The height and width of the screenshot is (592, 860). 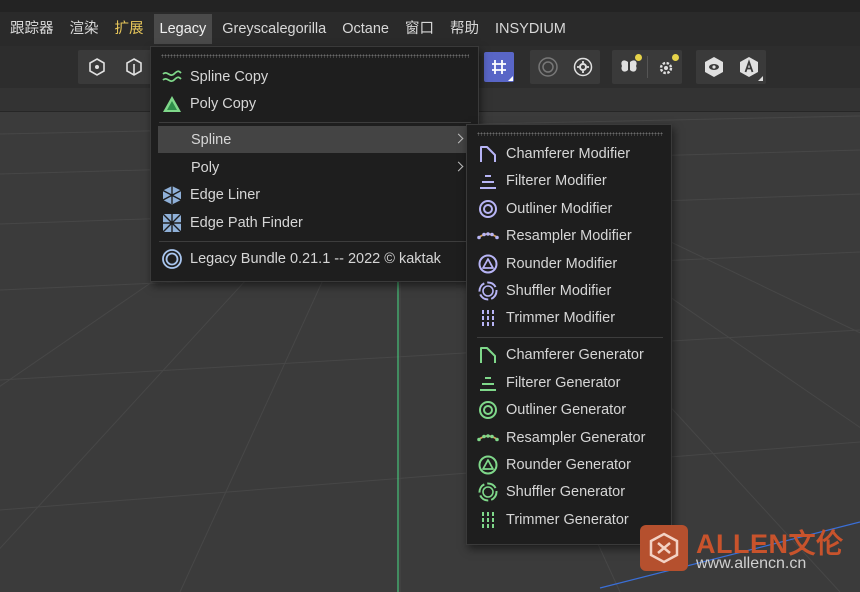 I want to click on submenu-item-shuffler-generator: Shuffler Generator, so click(x=569, y=491).